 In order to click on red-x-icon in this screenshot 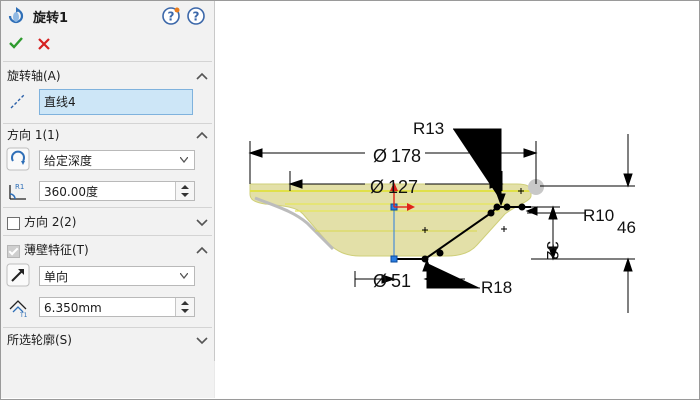, I will do `click(44, 44)`.